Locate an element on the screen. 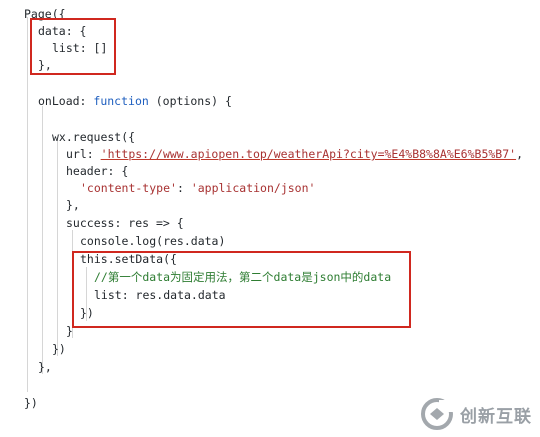  string-value: 'application/json' is located at coordinates (253, 188).